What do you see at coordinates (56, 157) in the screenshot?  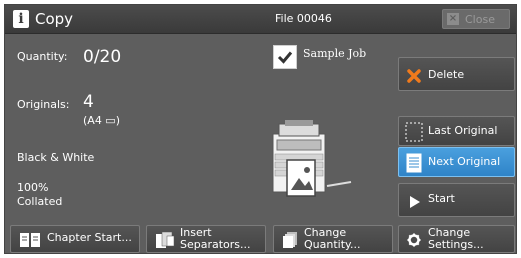 I see `color-mode: Black & White` at bounding box center [56, 157].